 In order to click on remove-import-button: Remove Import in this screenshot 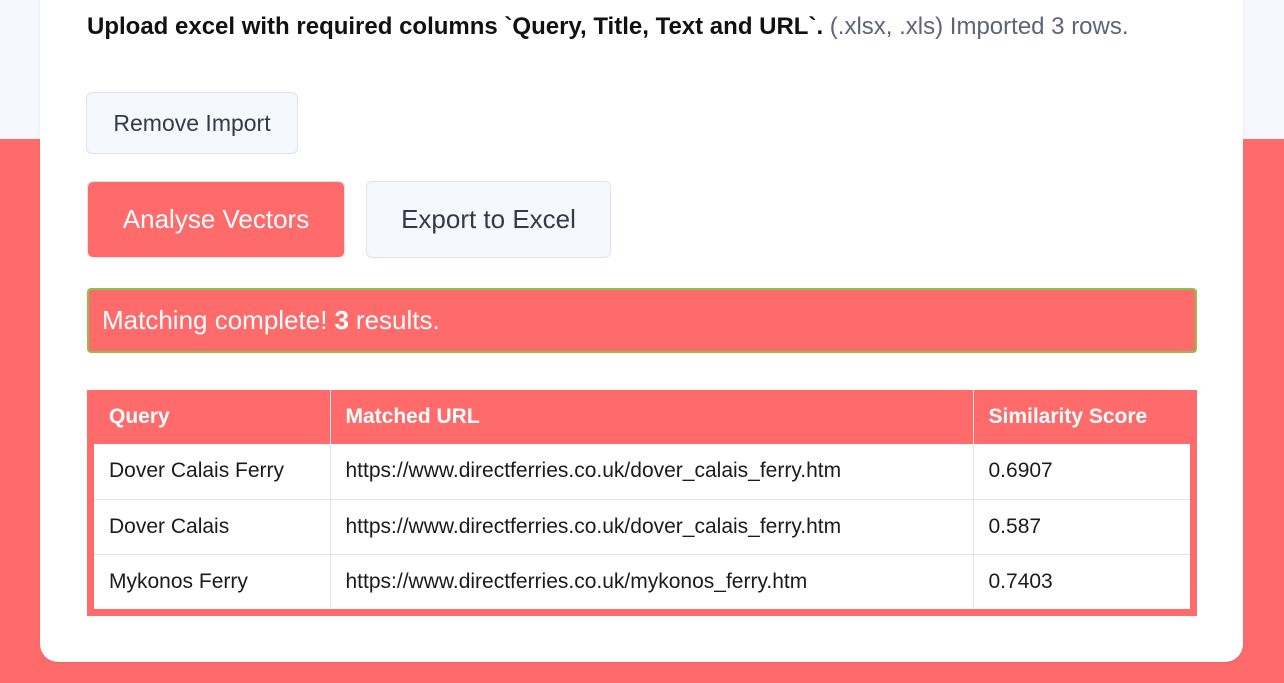, I will do `click(192, 123)`.